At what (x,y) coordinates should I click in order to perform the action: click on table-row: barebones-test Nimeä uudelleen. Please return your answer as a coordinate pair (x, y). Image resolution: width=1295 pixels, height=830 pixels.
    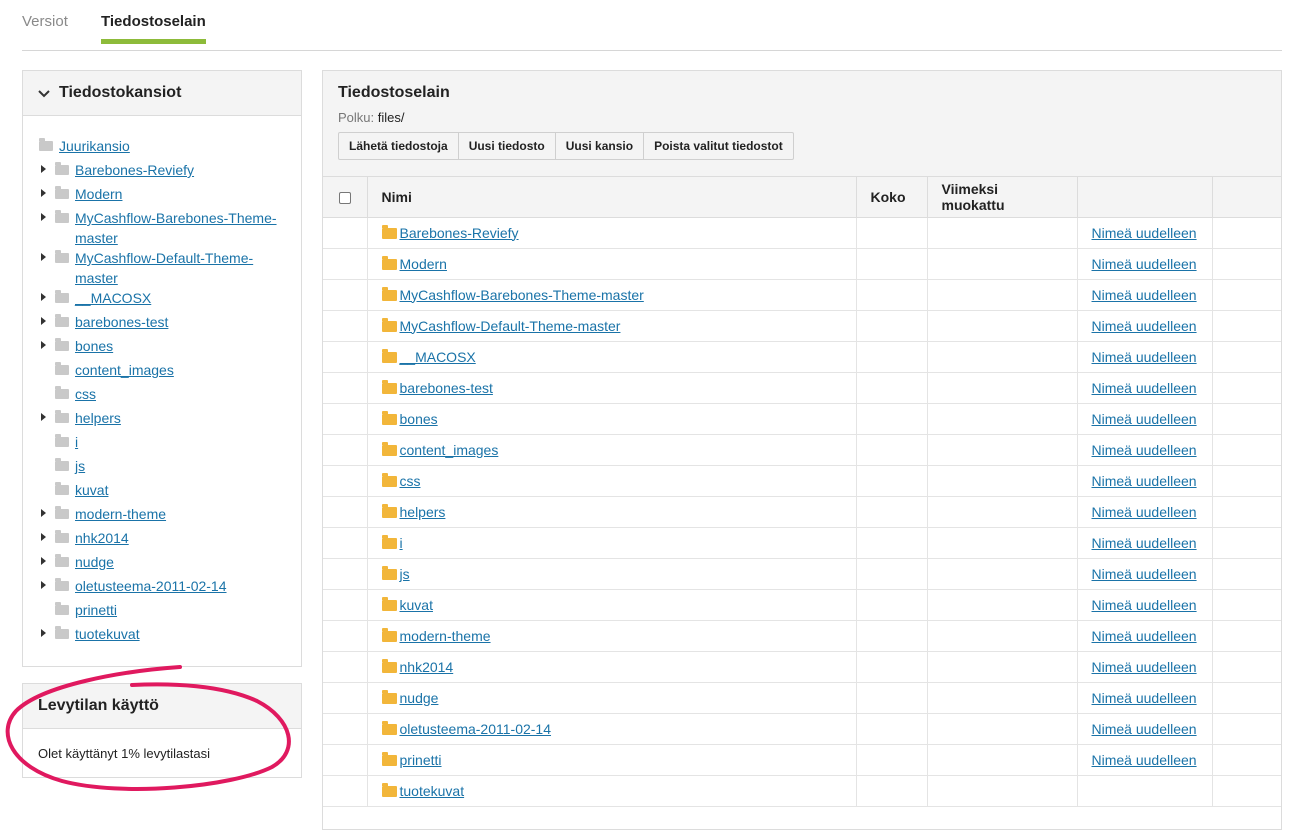
    Looking at the image, I should click on (802, 388).